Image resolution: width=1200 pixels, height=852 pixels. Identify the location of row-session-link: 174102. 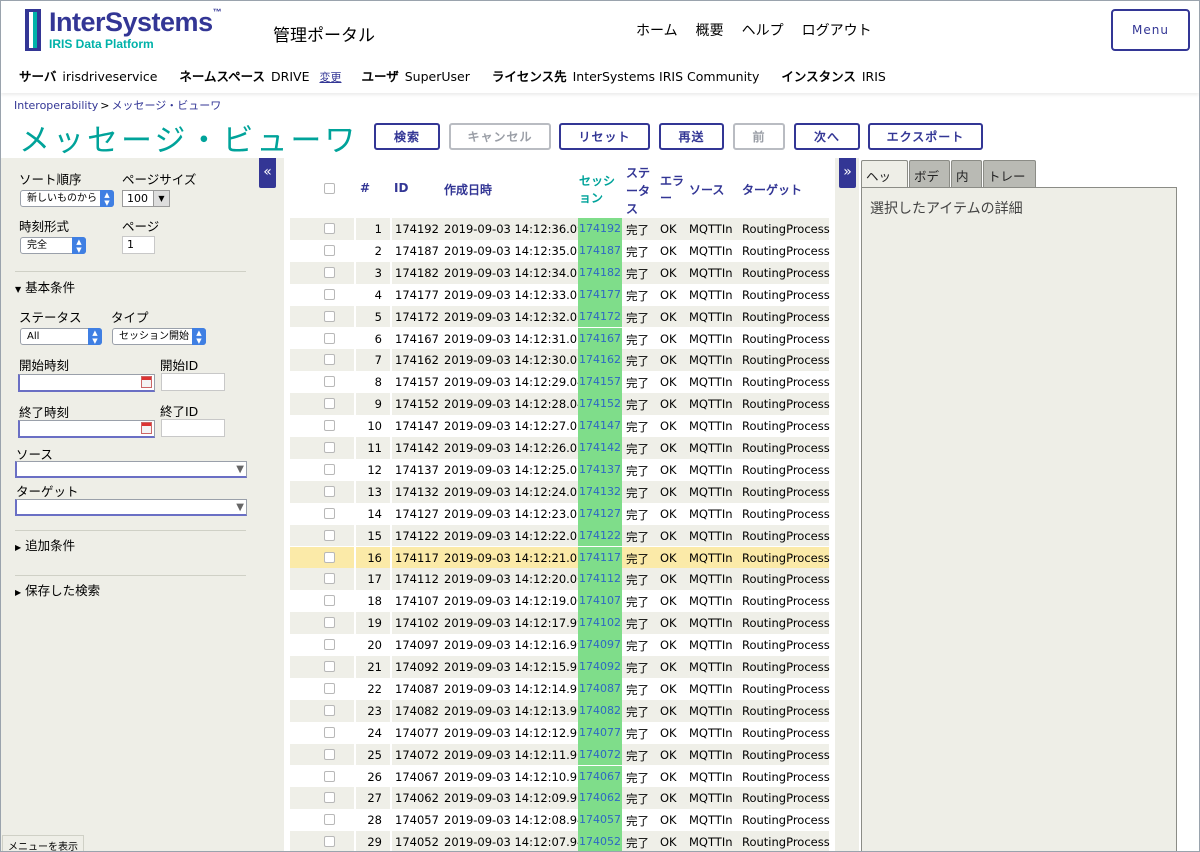
(600, 623).